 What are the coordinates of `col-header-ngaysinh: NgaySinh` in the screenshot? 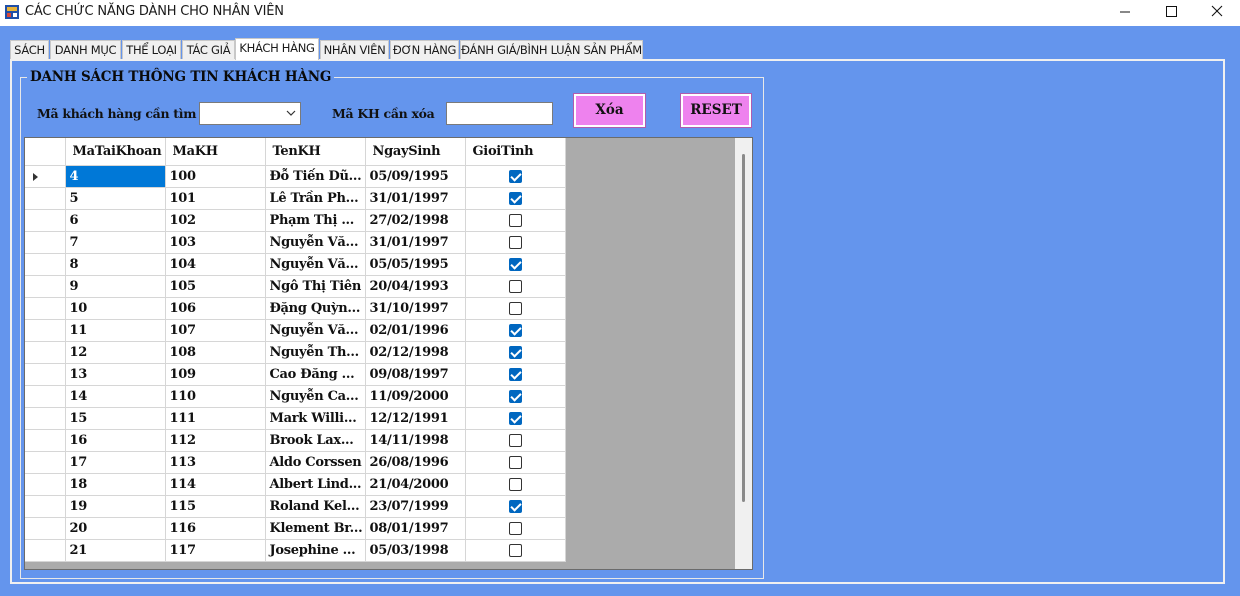 It's located at (415, 152).